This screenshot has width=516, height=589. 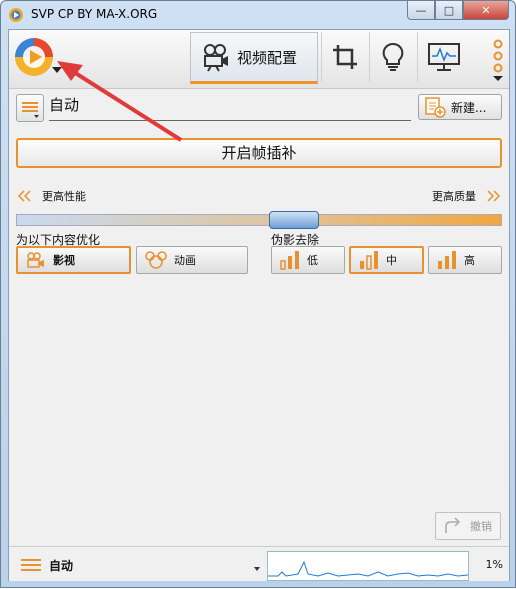 What do you see at coordinates (435, 107) in the screenshot?
I see `new-document-icon` at bounding box center [435, 107].